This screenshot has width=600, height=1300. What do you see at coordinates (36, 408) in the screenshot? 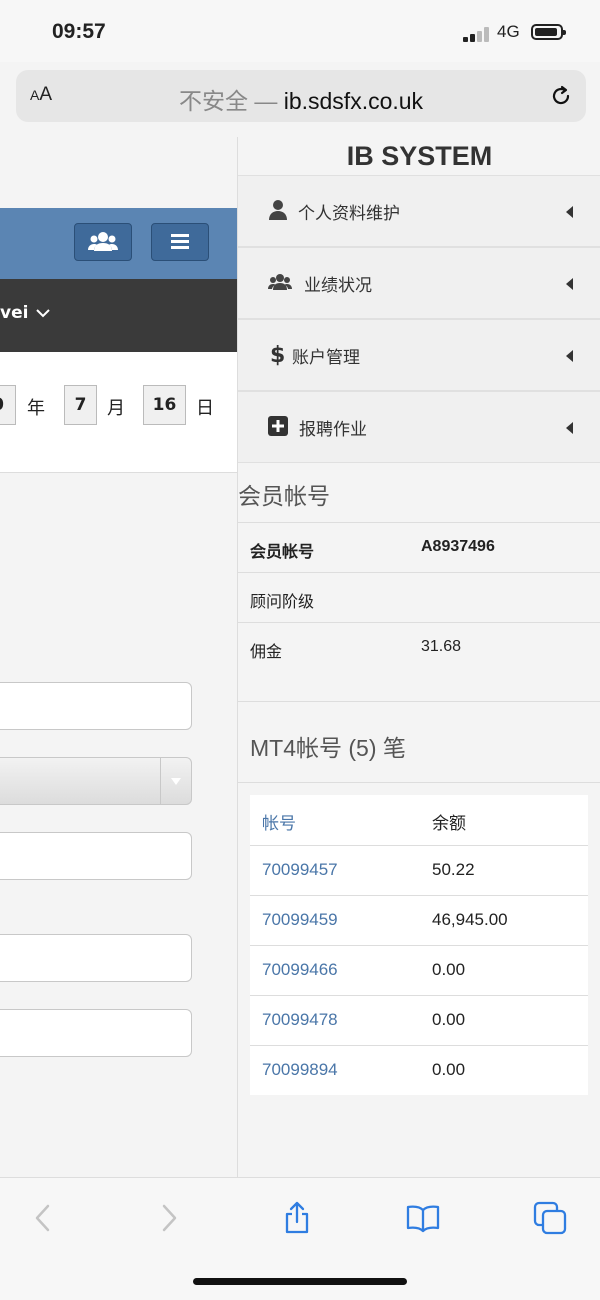
I see `year-label: 年` at bounding box center [36, 408].